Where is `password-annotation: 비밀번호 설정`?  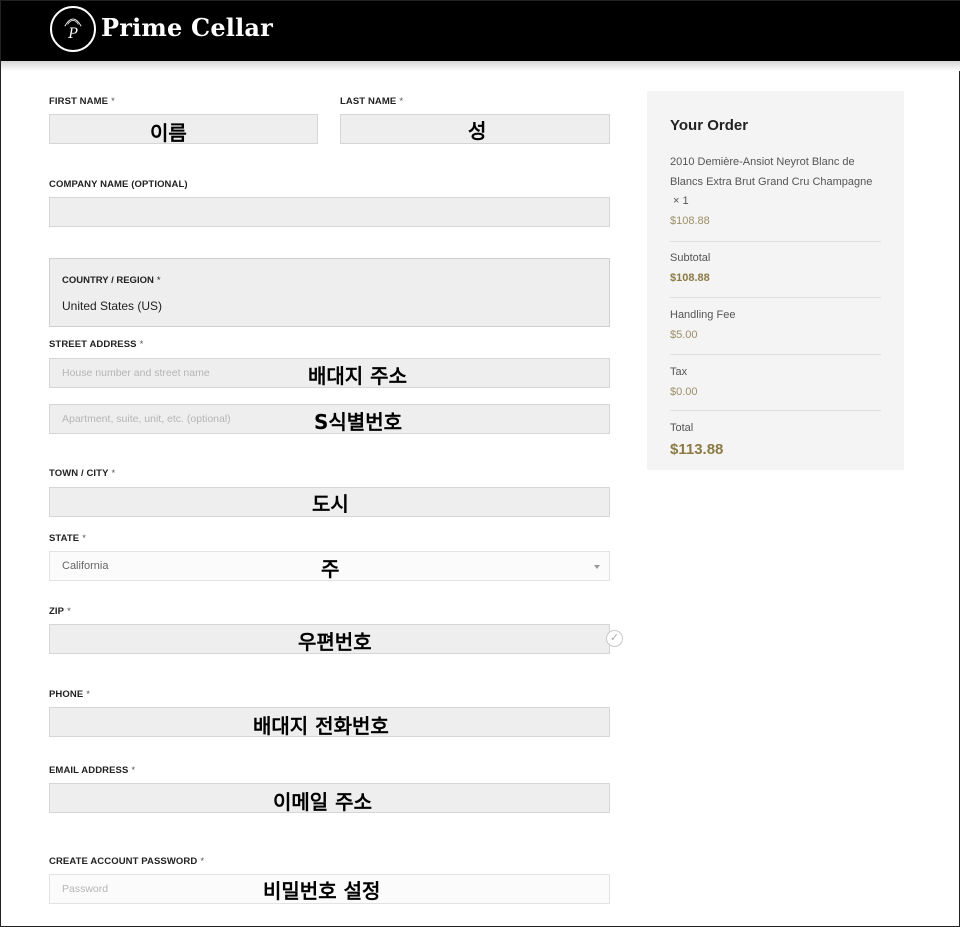
password-annotation: 비밀번호 설정 is located at coordinates (322, 891).